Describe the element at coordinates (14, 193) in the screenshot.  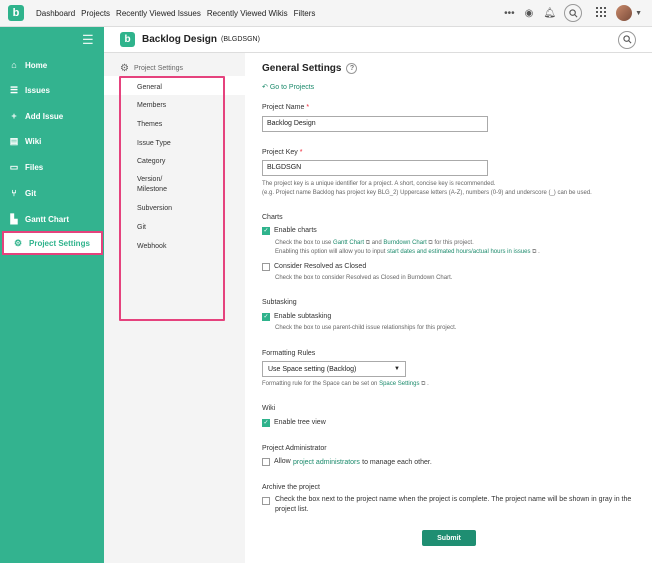
I see `git-icon: ⑂` at that location.